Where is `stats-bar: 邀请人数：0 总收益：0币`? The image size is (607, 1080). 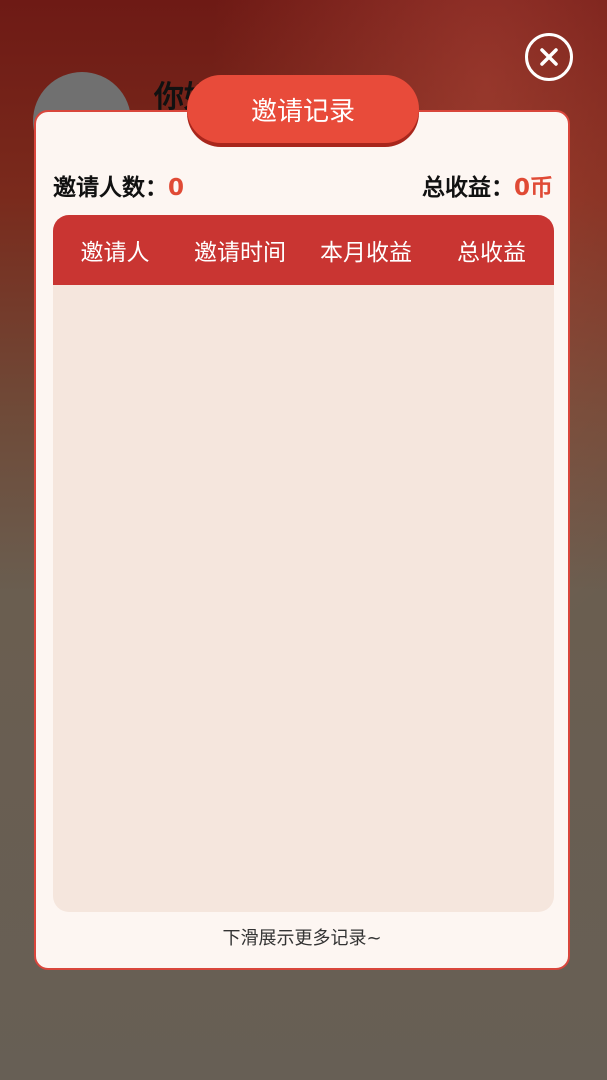
stats-bar: 邀请人数：0 总收益：0币 is located at coordinates (303, 186).